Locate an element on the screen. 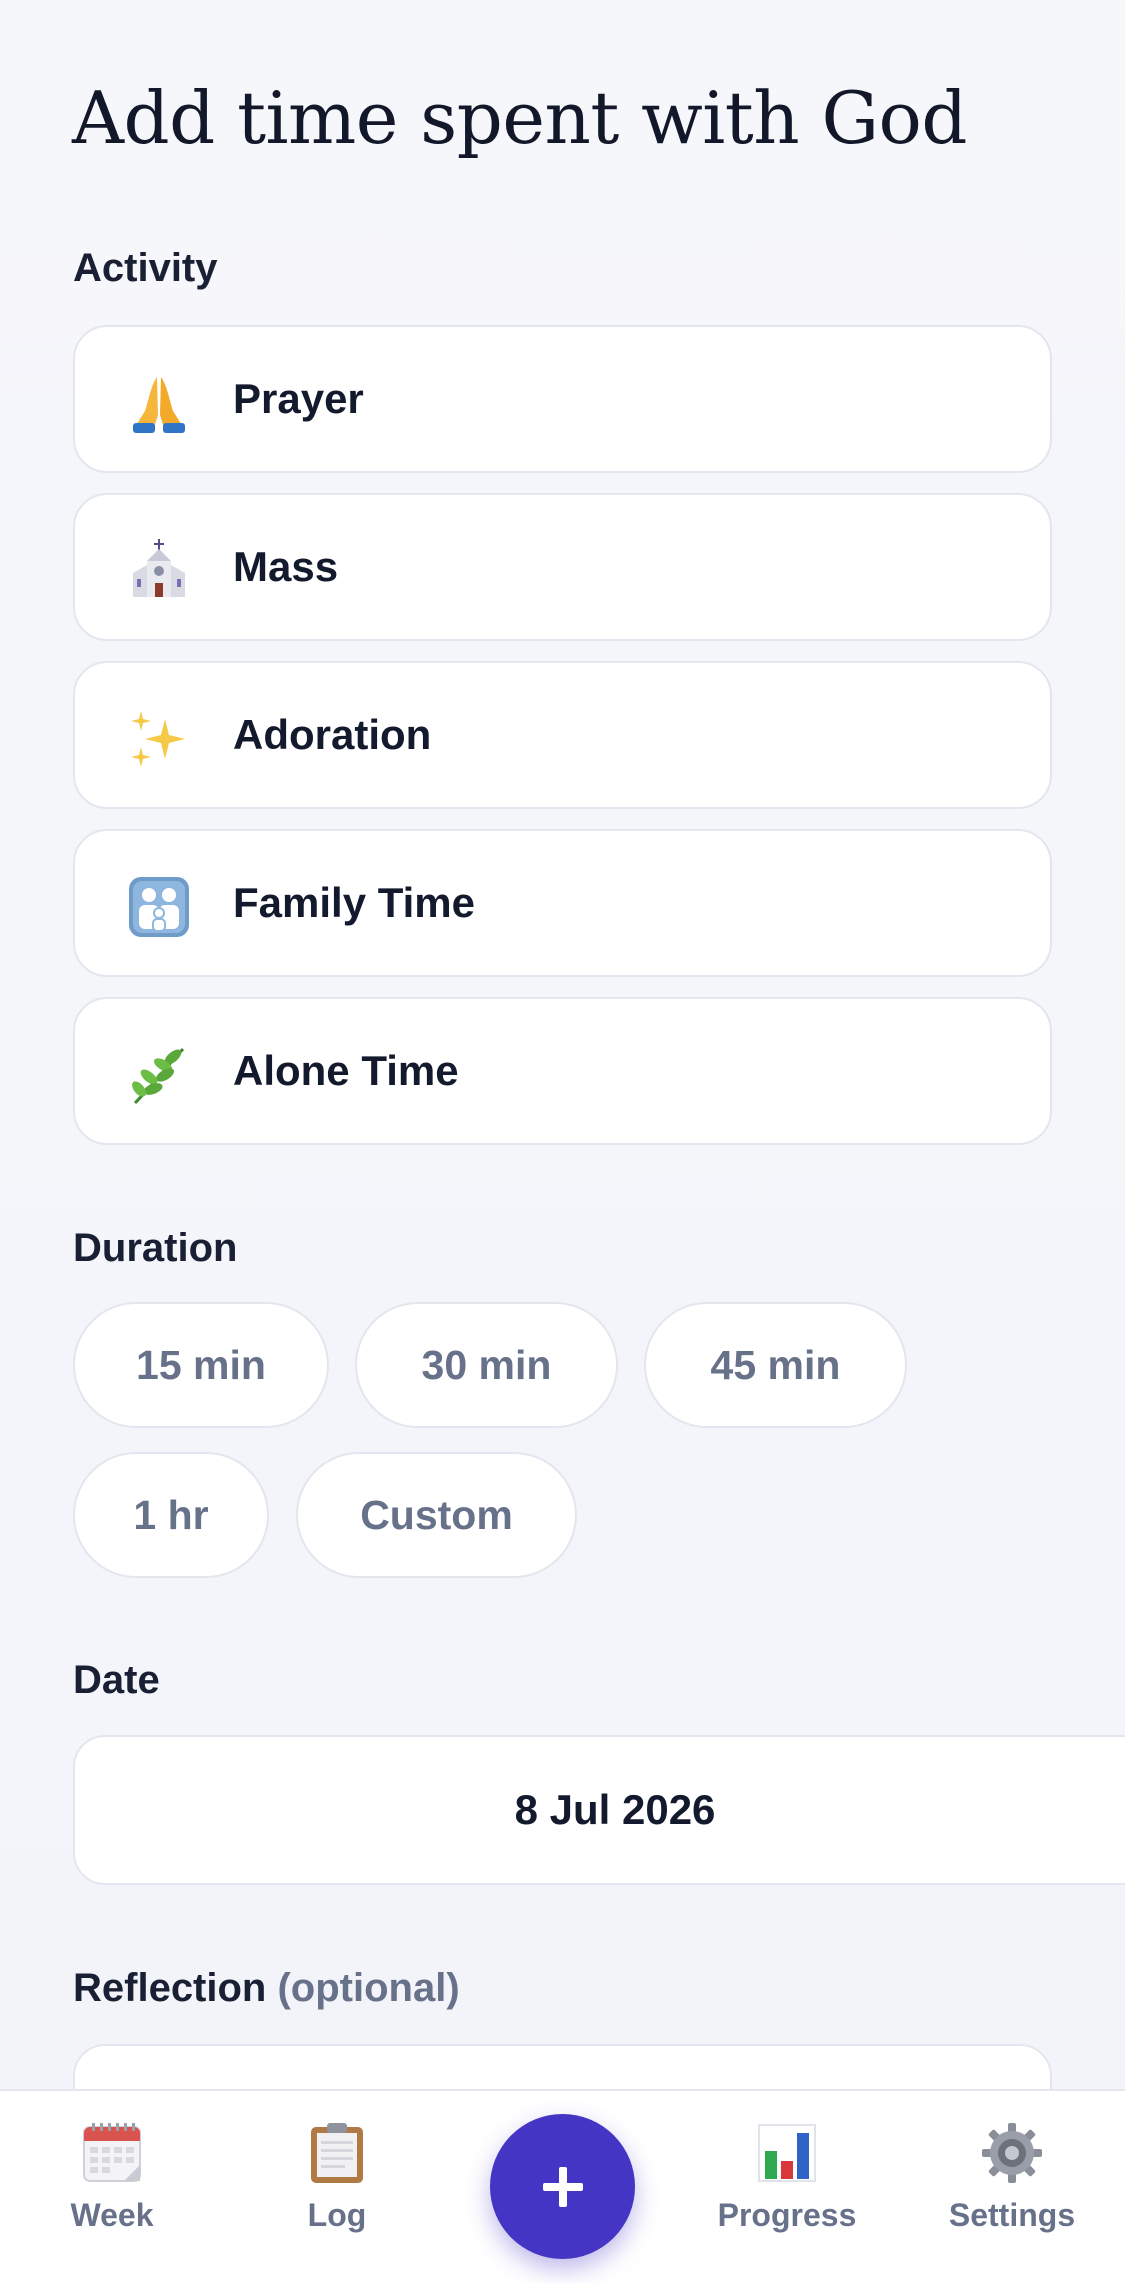  optional-hint: (optional) is located at coordinates (368, 1988).